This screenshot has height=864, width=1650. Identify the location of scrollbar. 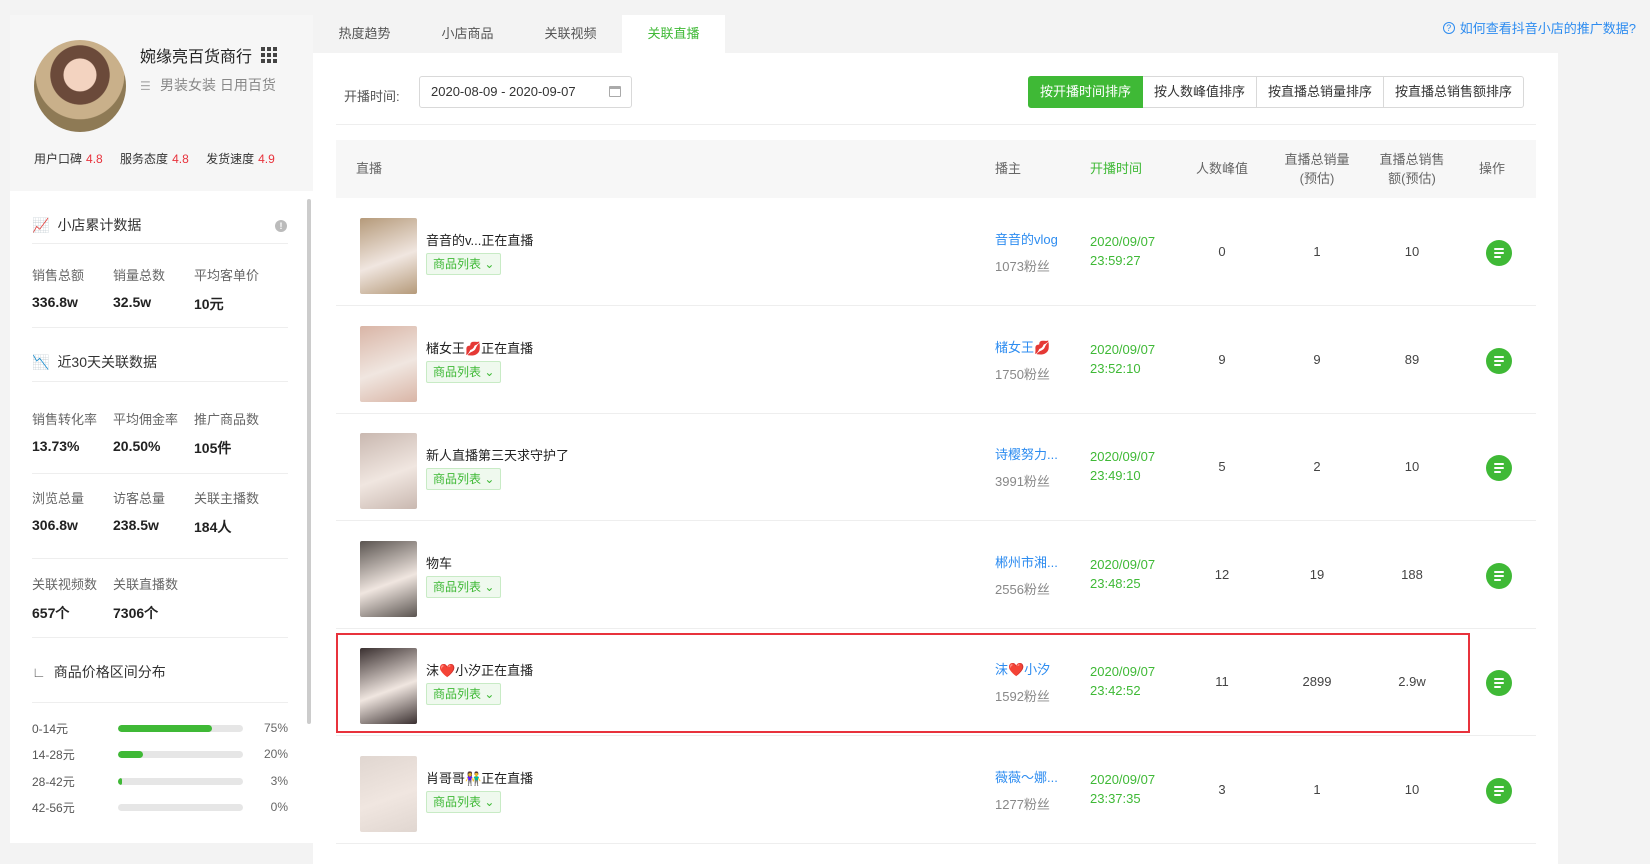
(309, 461).